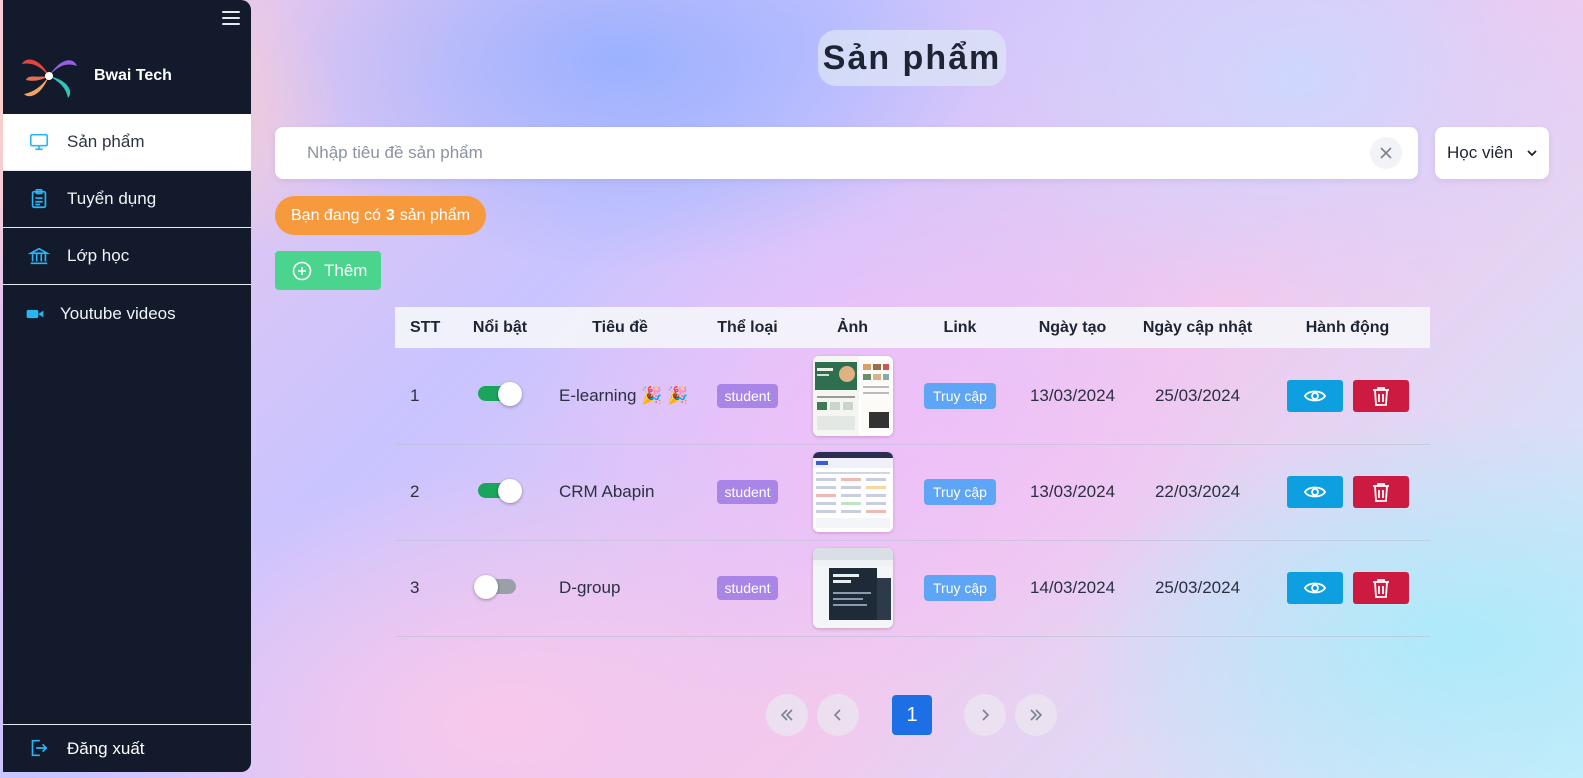  I want to click on sidebar-item-san-pham: Sản phẩm, so click(127, 142).